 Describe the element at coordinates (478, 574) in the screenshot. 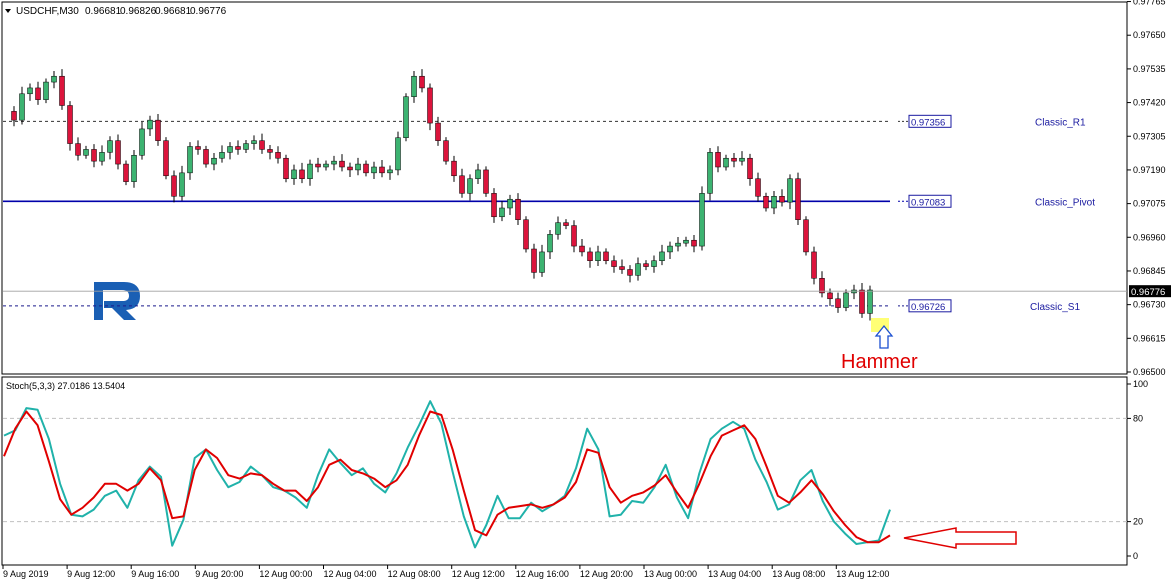

I see `time-tick-label: 12 Aug 12:00` at that location.